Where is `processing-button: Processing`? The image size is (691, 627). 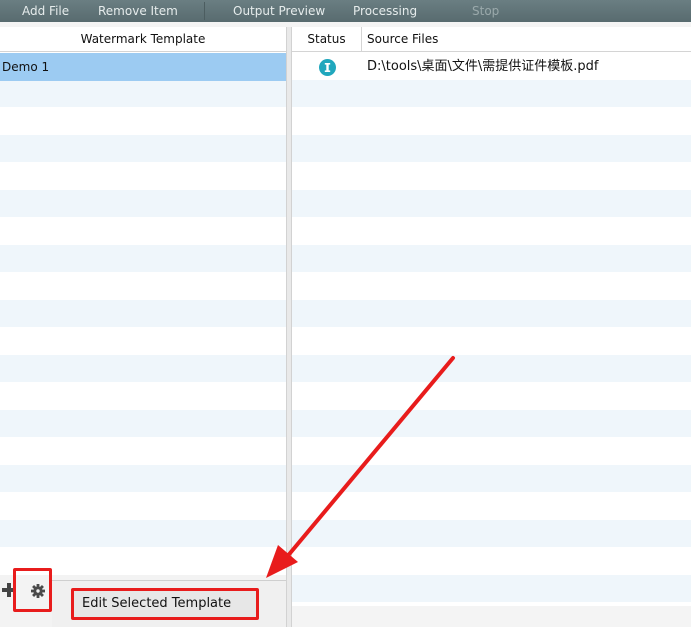 processing-button: Processing is located at coordinates (385, 11).